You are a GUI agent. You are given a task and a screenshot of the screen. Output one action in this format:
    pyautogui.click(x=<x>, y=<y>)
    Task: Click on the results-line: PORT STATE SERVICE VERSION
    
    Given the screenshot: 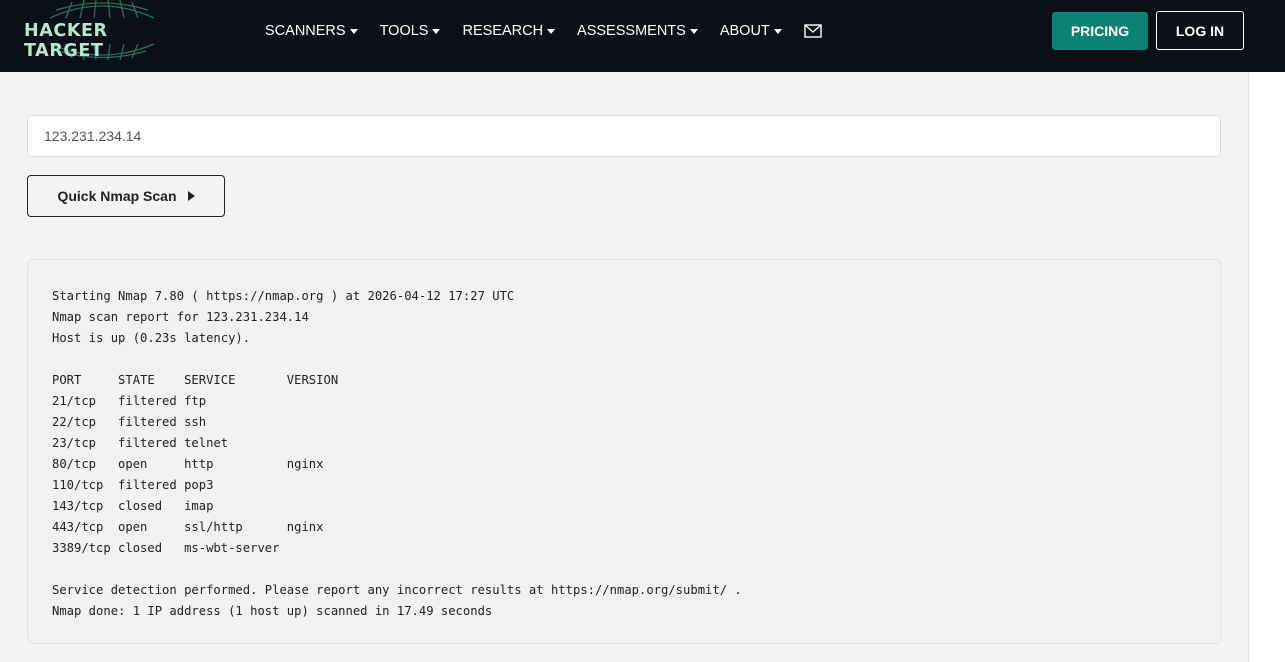 What is the action you would take?
    pyautogui.click(x=195, y=380)
    